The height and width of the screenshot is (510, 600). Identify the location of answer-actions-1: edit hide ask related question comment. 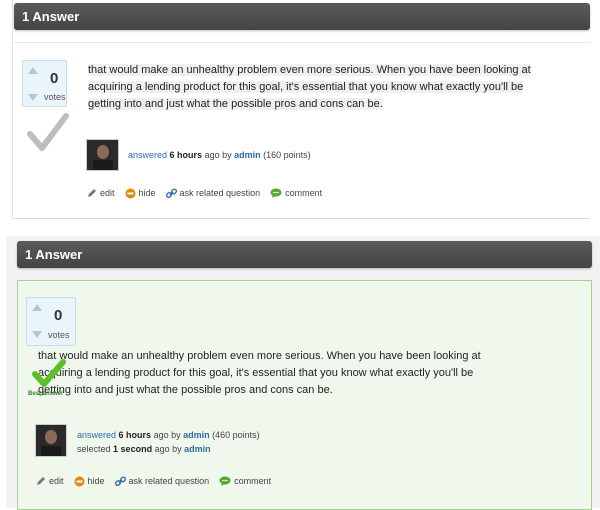
(204, 193).